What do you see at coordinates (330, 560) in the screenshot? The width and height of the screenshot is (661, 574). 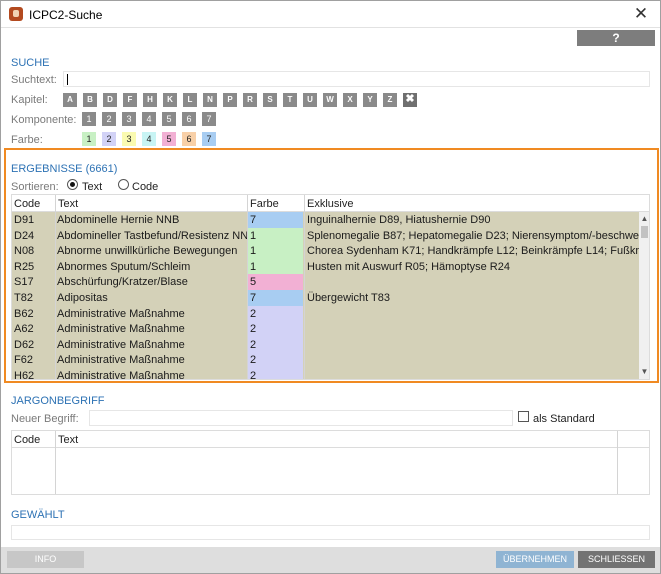 I see `bottom-button-bar: INFO ÜBERNEHMEN SCHLIESSEN` at bounding box center [330, 560].